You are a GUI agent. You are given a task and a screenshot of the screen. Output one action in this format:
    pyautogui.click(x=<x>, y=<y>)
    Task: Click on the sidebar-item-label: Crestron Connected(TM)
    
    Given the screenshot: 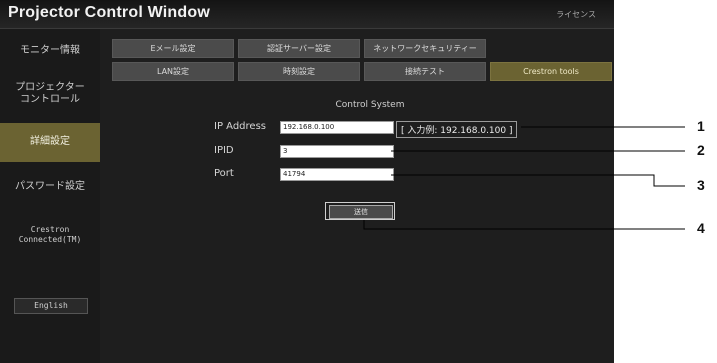 What is the action you would take?
    pyautogui.click(x=50, y=234)
    